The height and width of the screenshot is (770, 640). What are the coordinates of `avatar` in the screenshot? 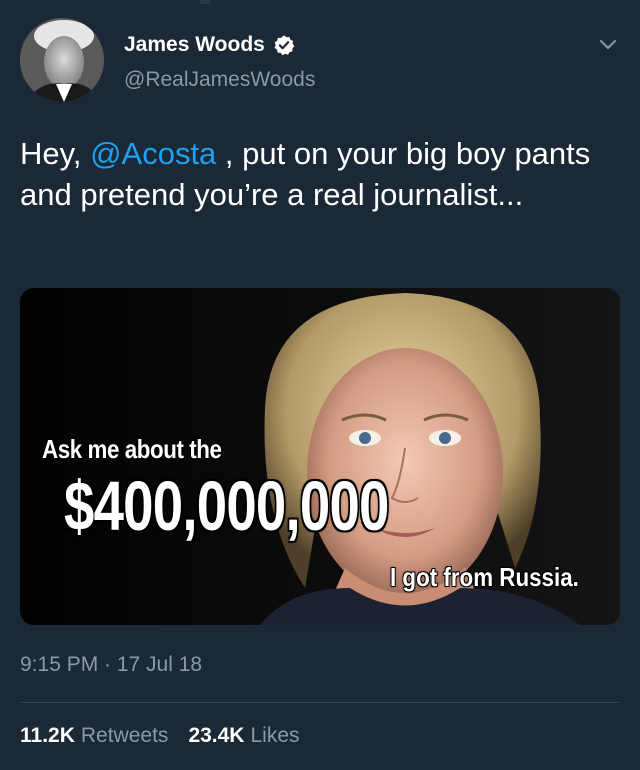 It's located at (62, 60).